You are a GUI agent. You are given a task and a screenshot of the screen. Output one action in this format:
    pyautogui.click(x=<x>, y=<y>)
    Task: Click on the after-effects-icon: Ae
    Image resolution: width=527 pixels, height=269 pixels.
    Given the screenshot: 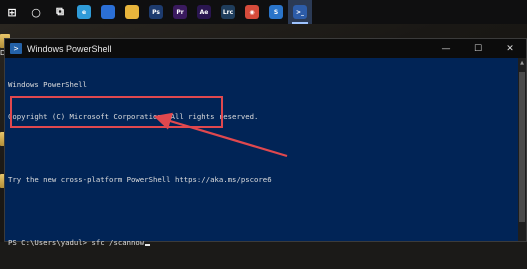 What is the action you would take?
    pyautogui.click(x=204, y=12)
    